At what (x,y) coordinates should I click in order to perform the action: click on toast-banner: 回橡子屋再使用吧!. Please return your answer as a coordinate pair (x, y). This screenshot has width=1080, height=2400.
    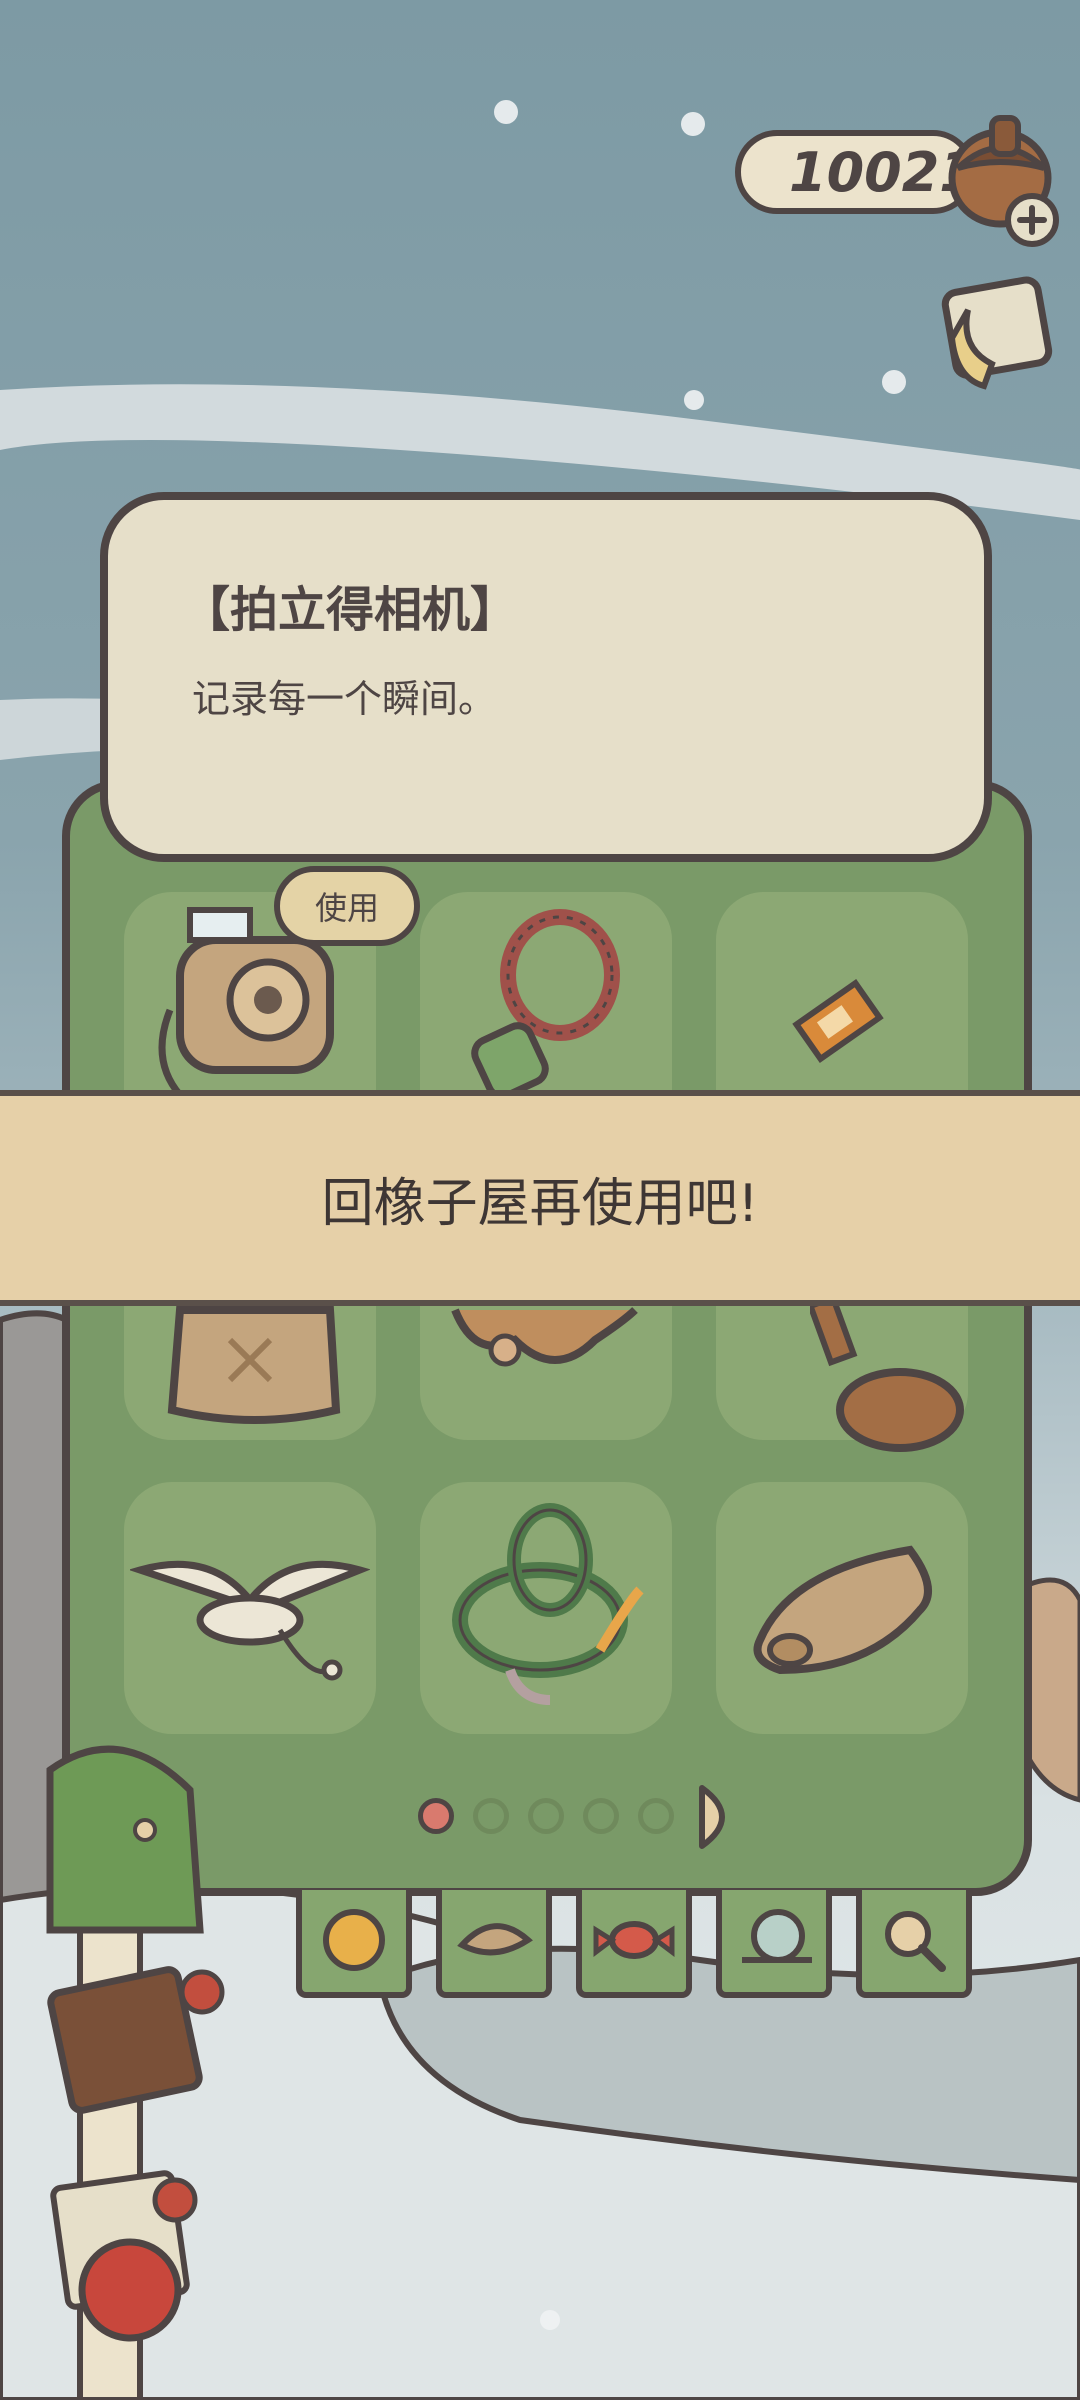
    Looking at the image, I should click on (540, 1198).